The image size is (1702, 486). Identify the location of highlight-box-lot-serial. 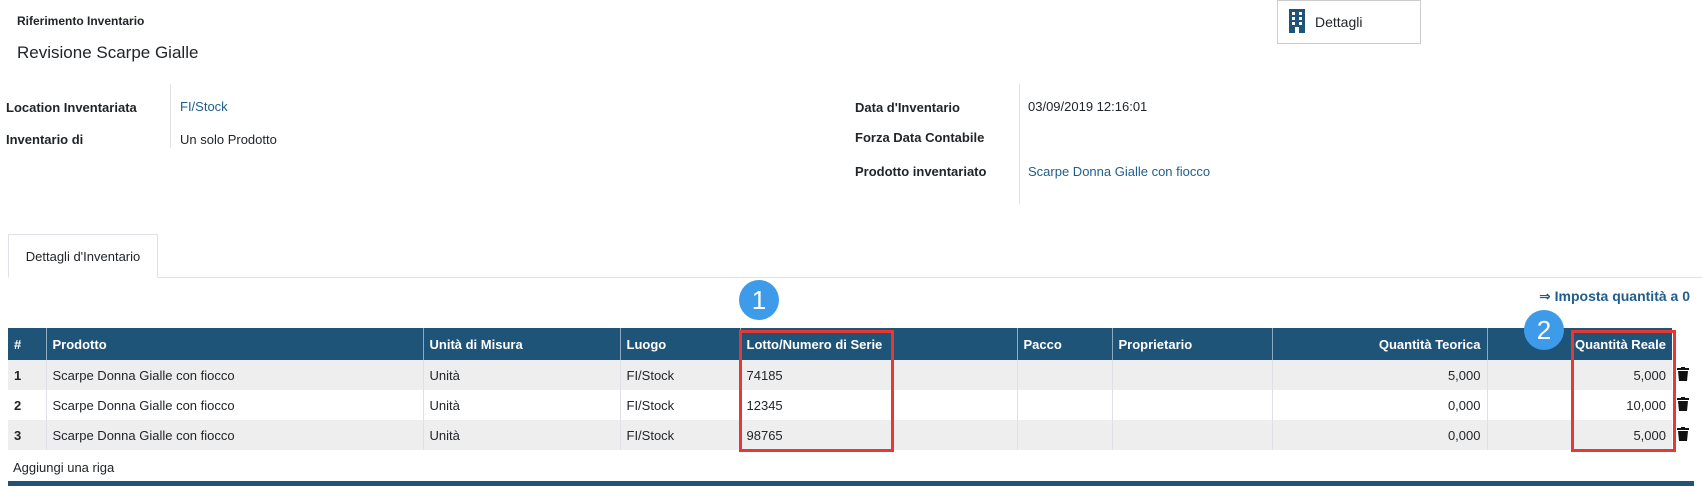
(816, 391).